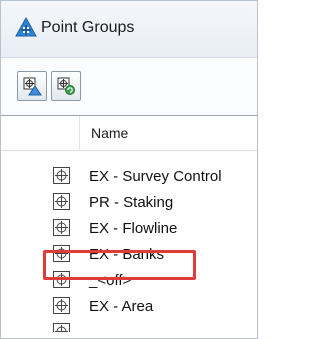 This screenshot has height=339, width=320. I want to click on name-column-header: Name, so click(109, 133).